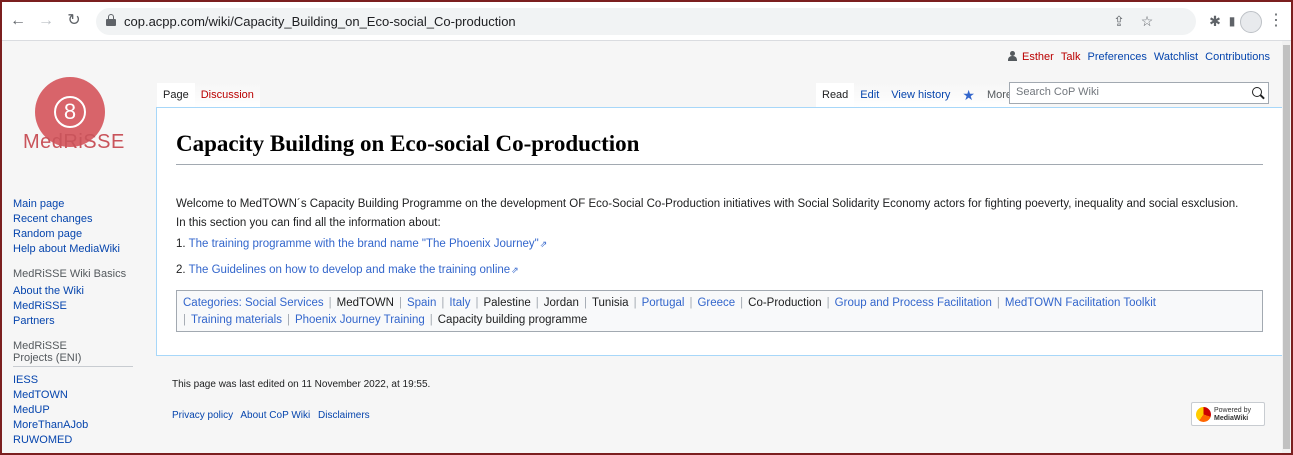 The width and height of the screenshot is (1293, 455). I want to click on sidebar-item-medtown: MedTOWN, so click(80, 395).